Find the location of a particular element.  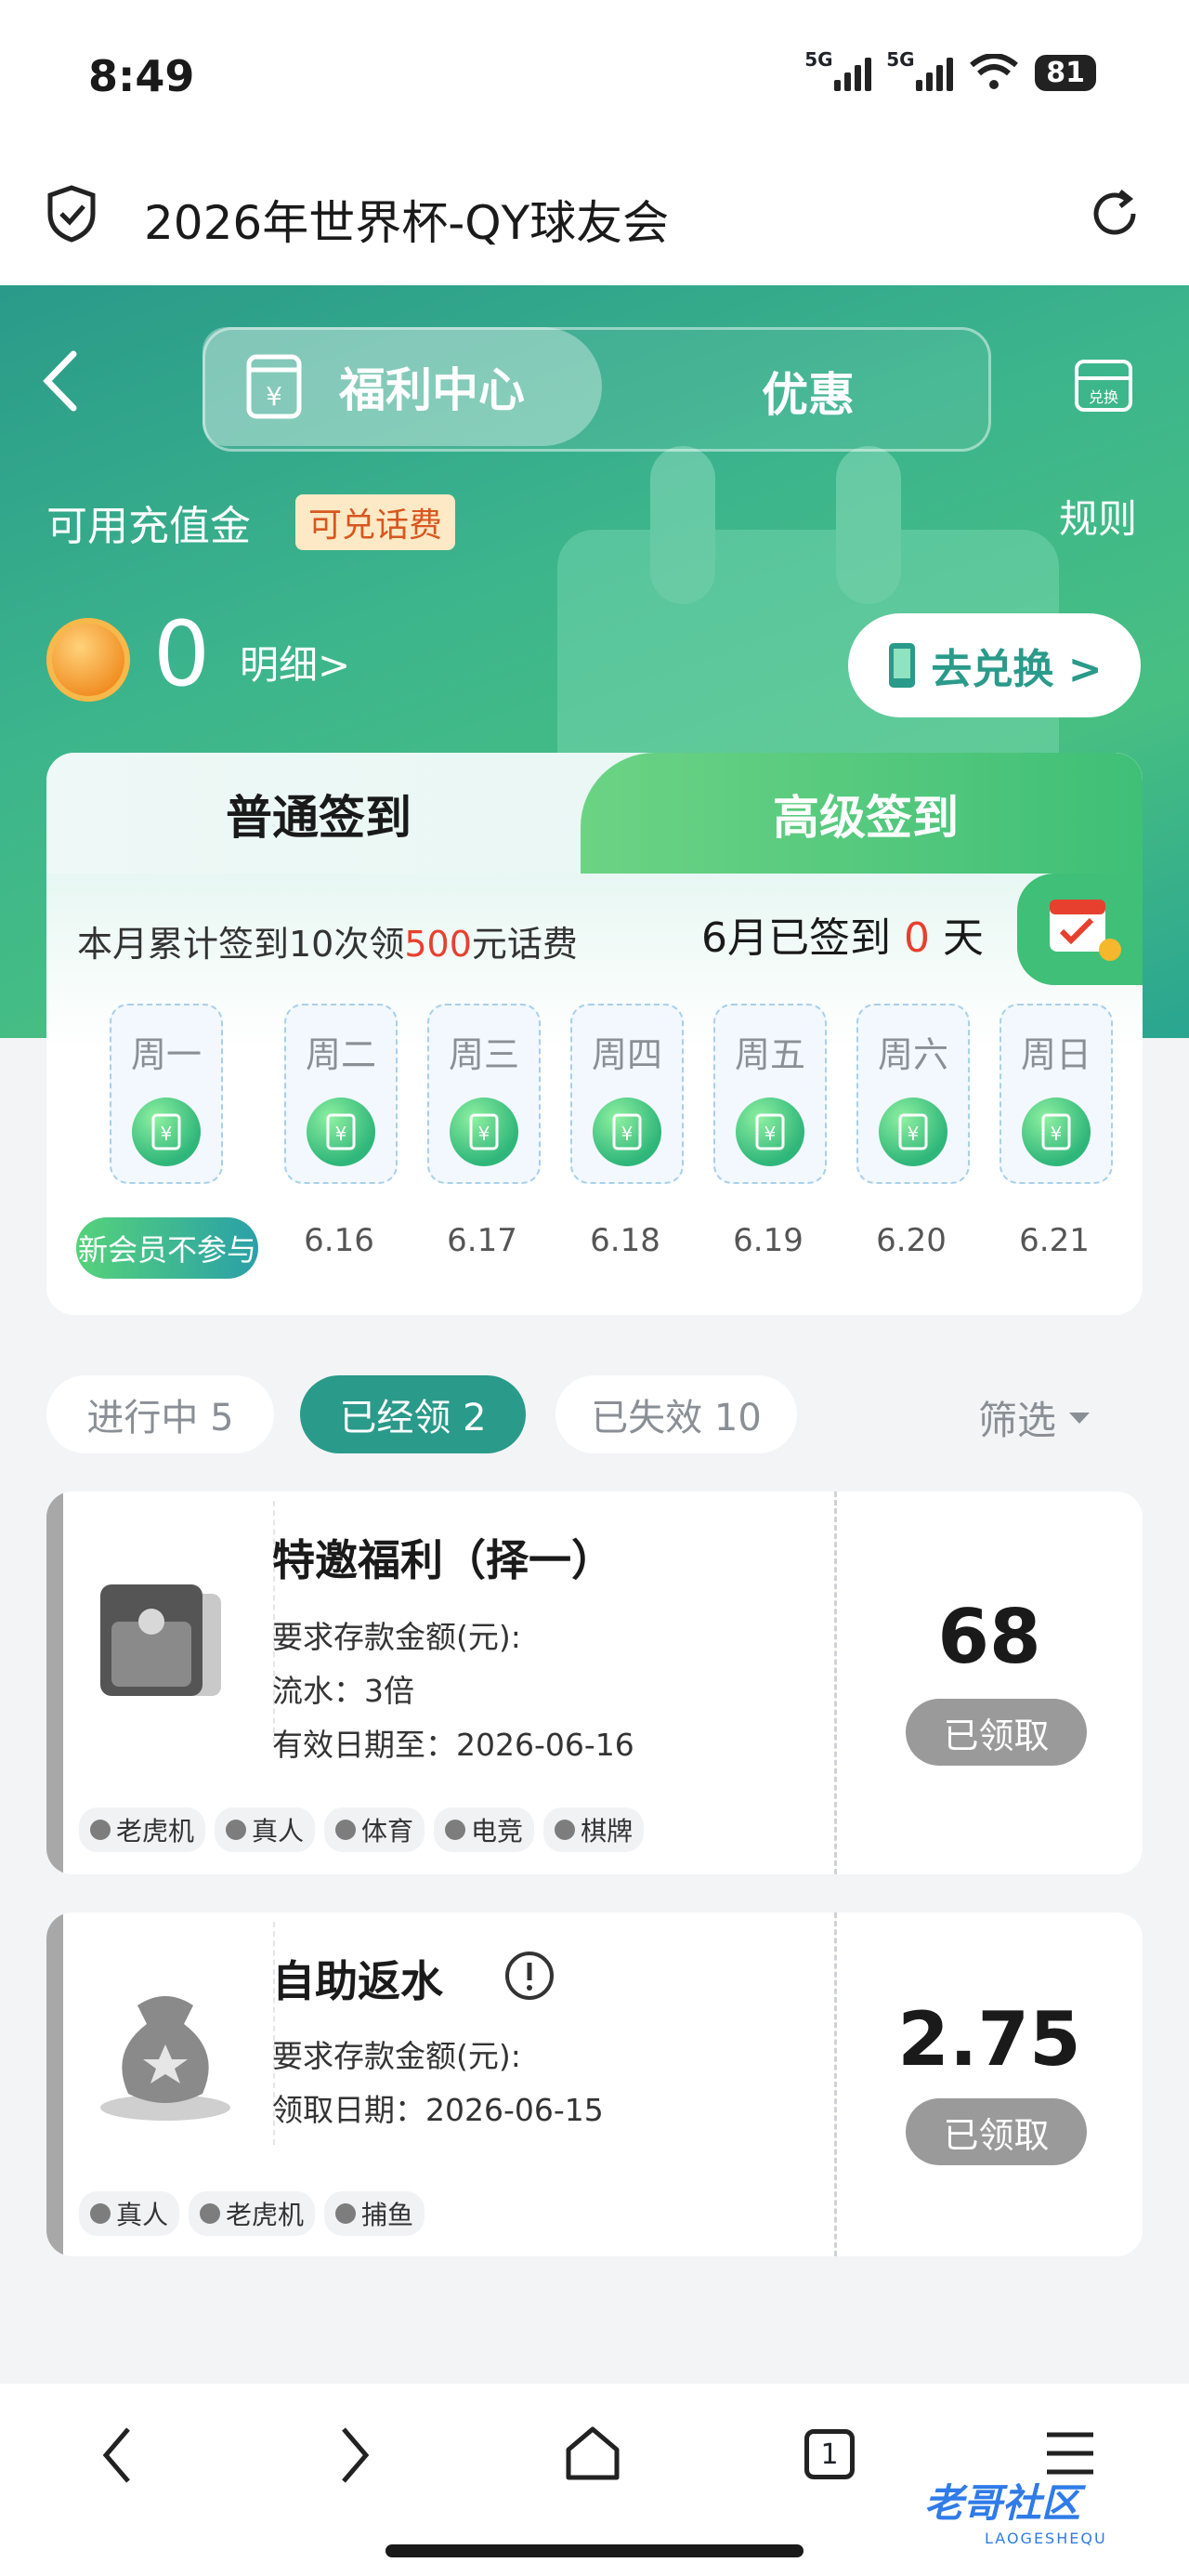

wifi-icon is located at coordinates (995, 71).